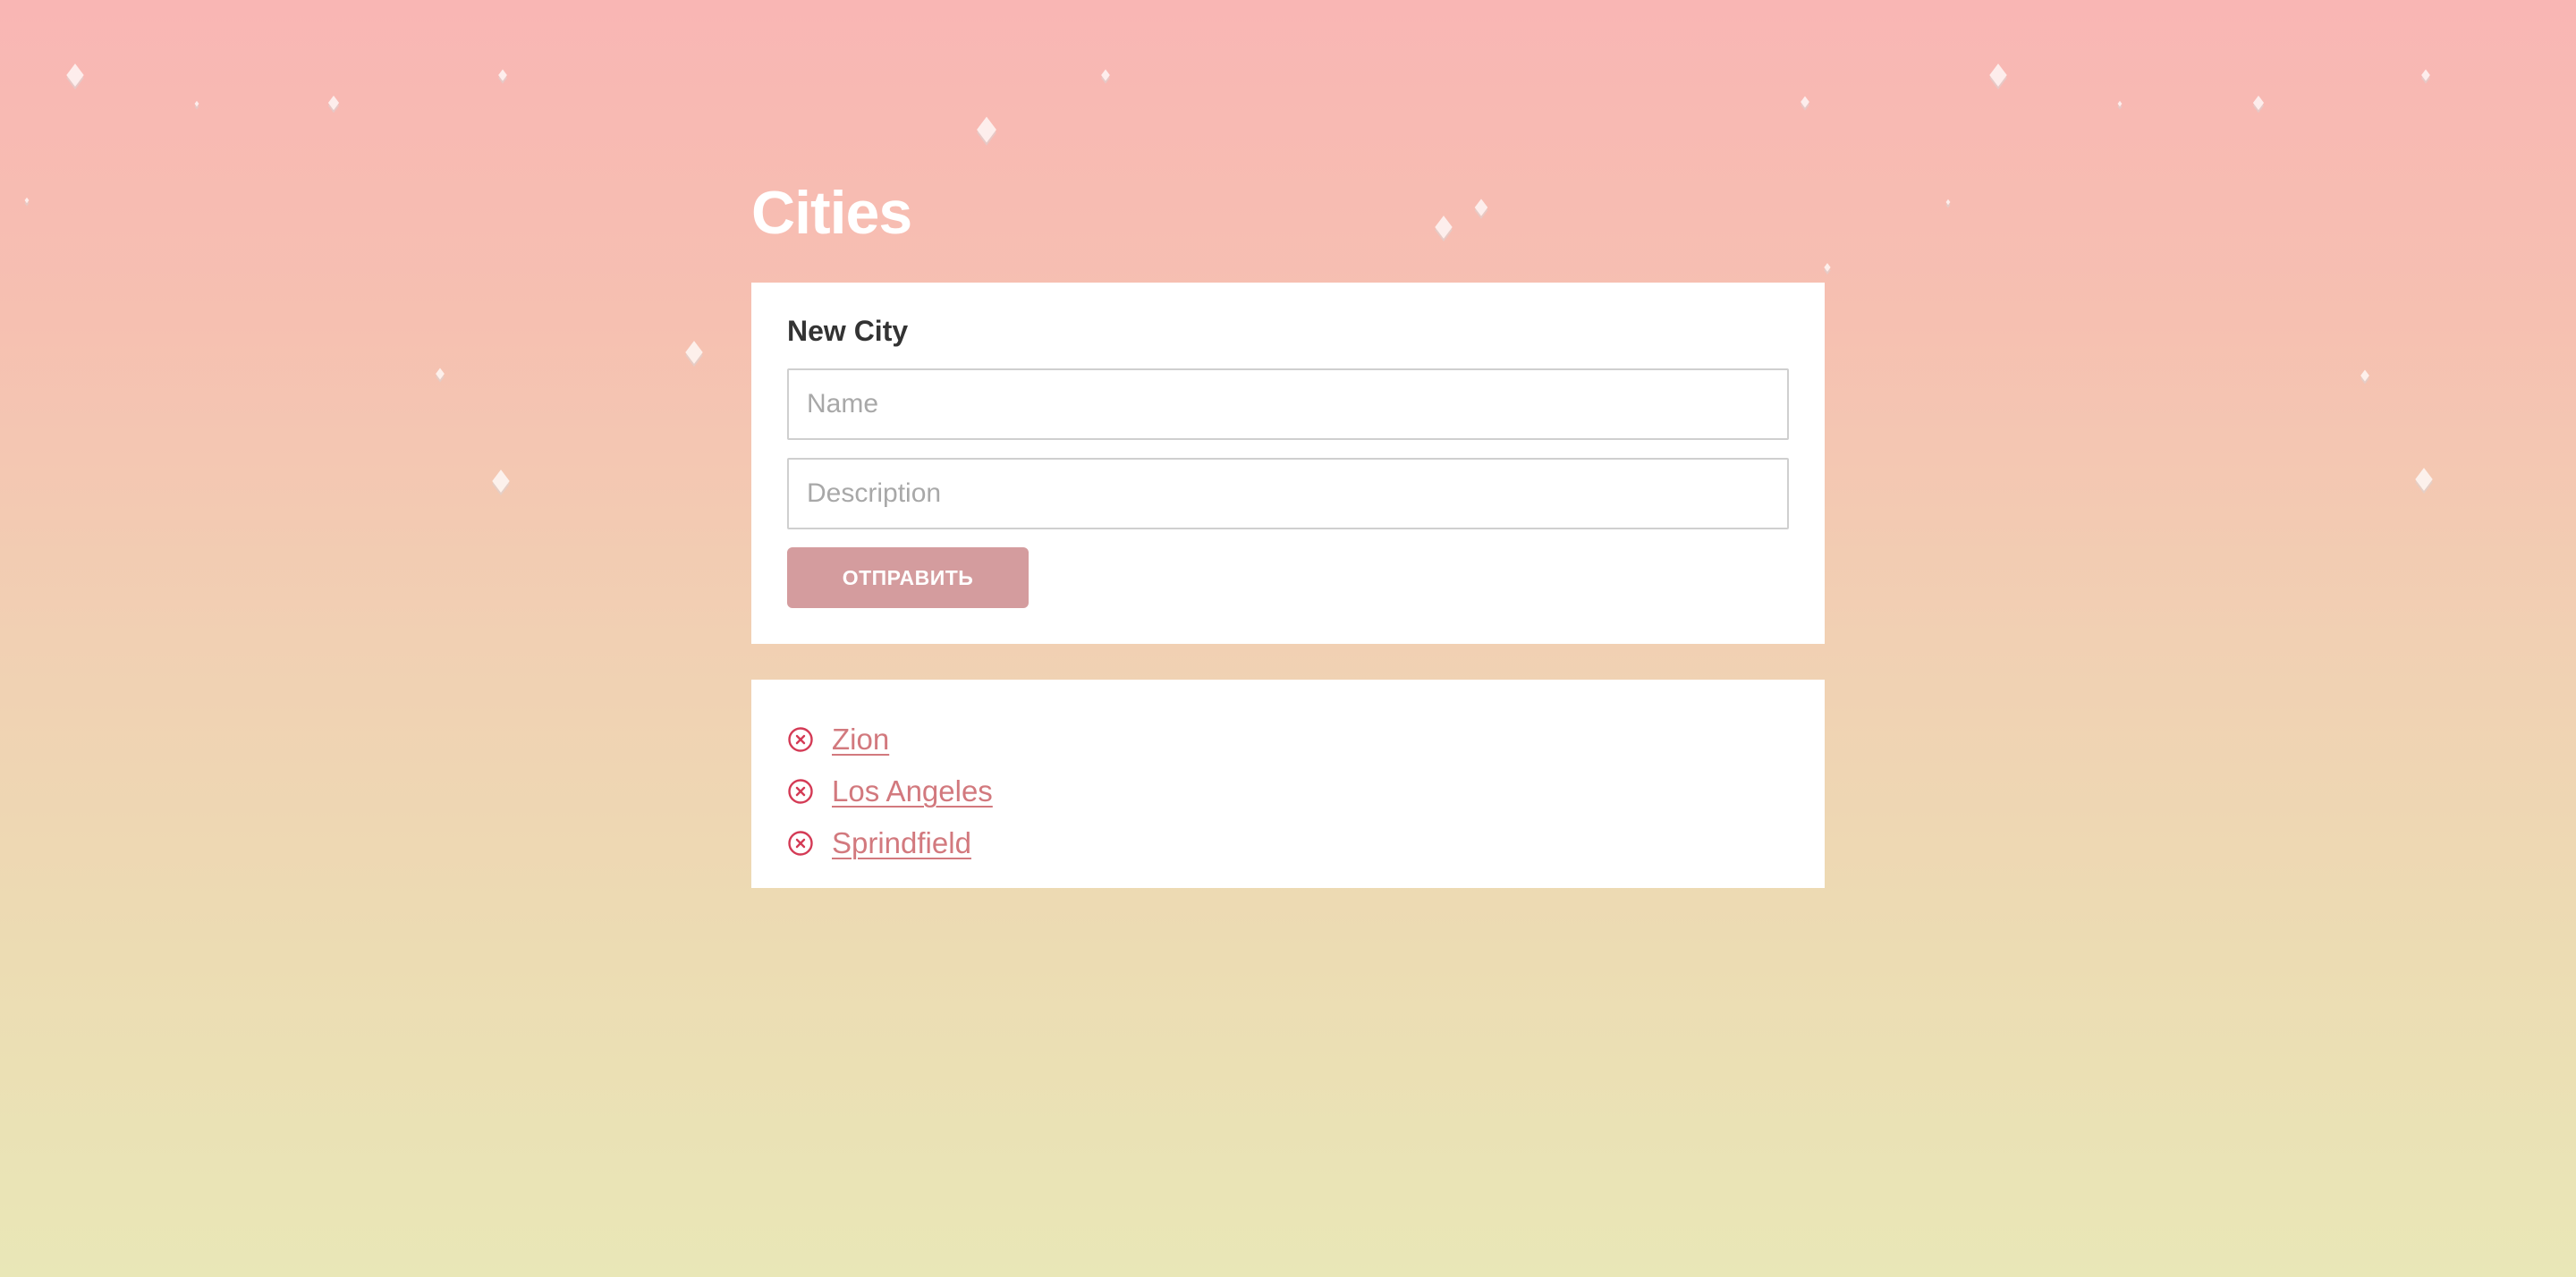 Image resolution: width=2576 pixels, height=1277 pixels. I want to click on city-link: Los Angeles, so click(912, 791).